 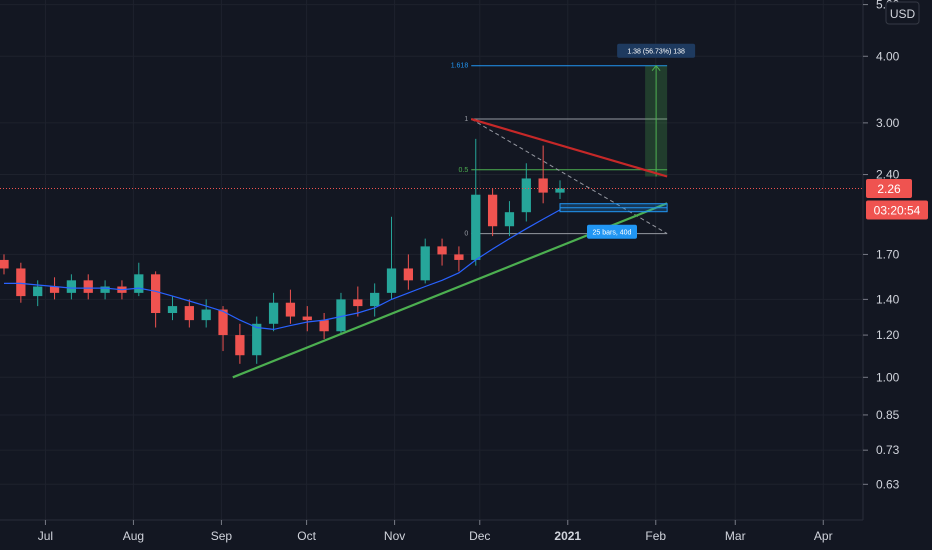 I want to click on time-axis-tick-label: Oct, so click(x=306, y=536).